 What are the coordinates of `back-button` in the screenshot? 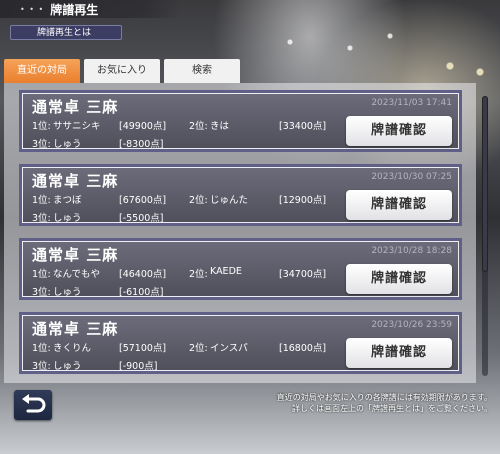 It's located at (33, 405).